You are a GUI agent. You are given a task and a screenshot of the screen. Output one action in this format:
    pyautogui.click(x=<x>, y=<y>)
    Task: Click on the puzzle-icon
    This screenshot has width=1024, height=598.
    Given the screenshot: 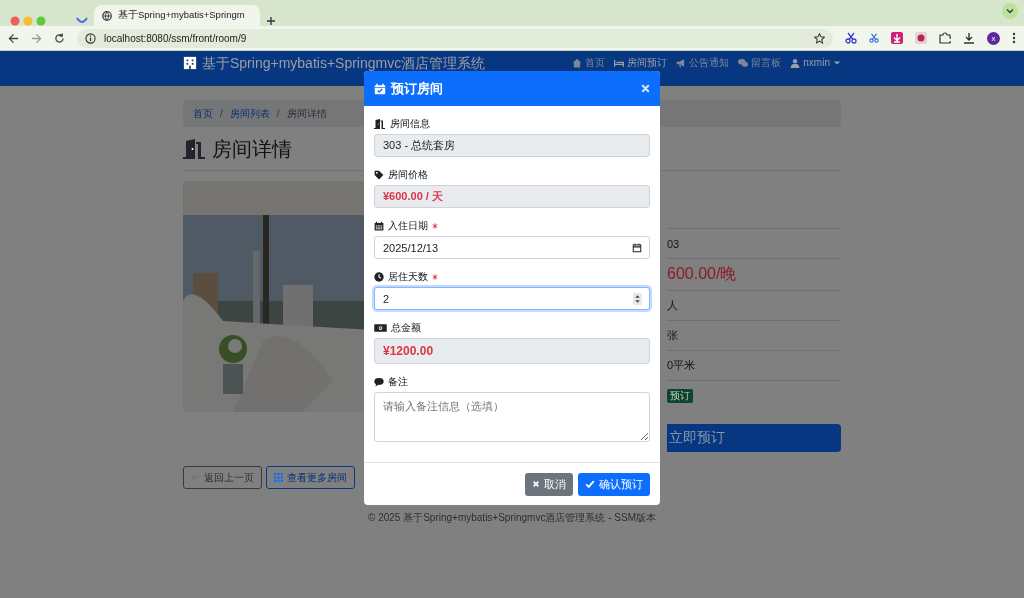 What is the action you would take?
    pyautogui.click(x=945, y=38)
    